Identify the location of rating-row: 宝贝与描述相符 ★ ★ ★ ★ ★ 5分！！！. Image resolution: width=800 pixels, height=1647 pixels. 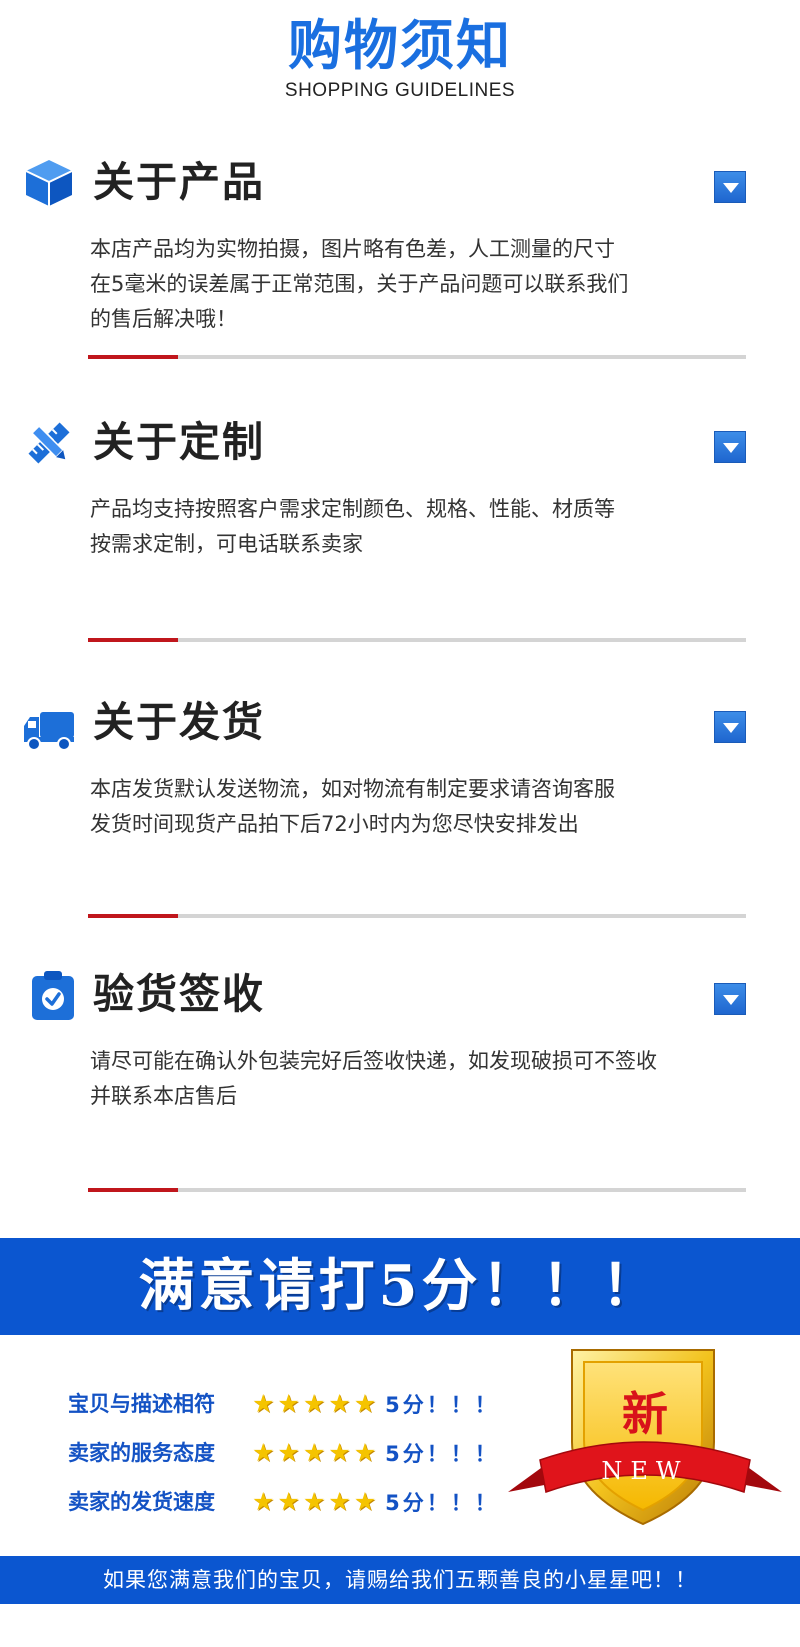
(283, 1404).